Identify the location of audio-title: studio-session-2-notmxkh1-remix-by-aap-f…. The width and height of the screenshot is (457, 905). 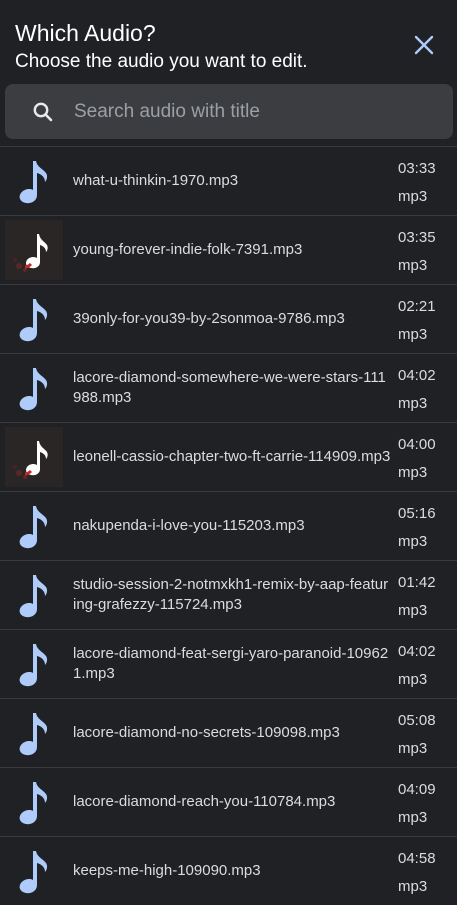
(231, 594).